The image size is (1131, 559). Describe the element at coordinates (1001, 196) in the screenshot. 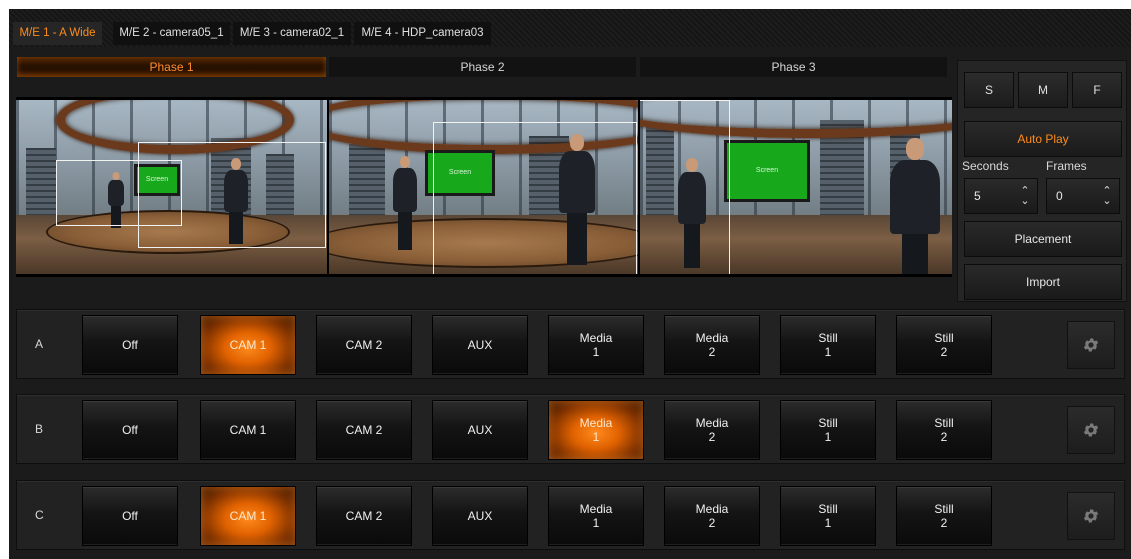

I see `seconds-stepper: 5 ⌃ ⌄` at that location.